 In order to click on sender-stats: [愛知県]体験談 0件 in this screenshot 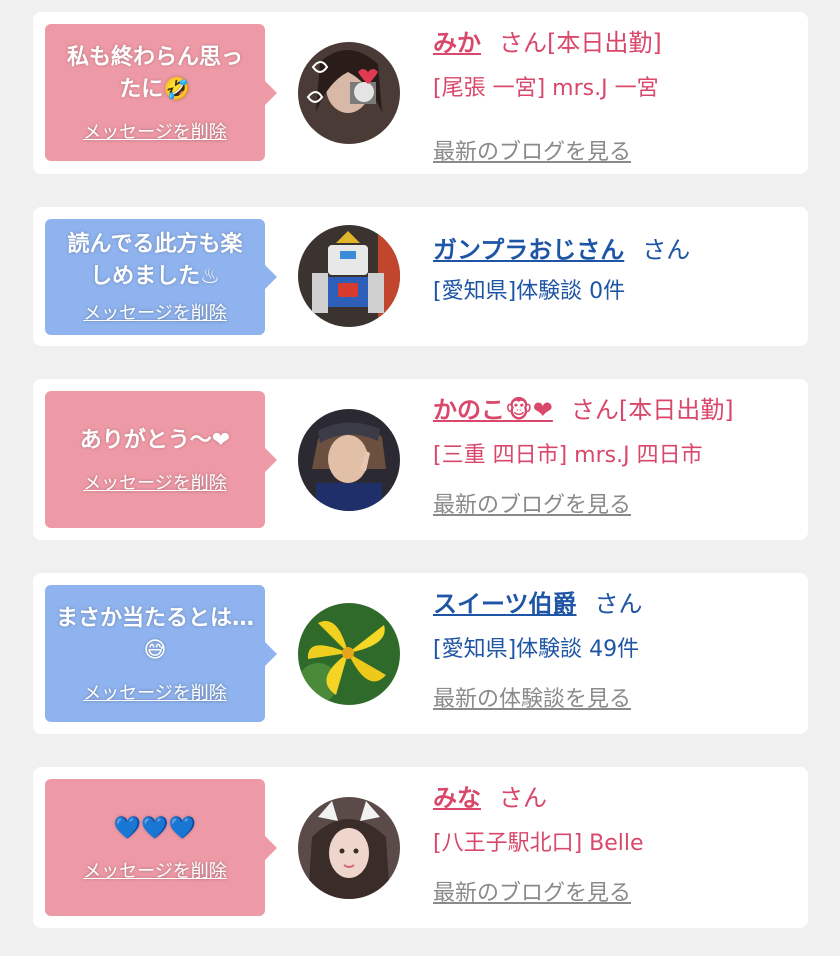, I will do `click(529, 291)`.